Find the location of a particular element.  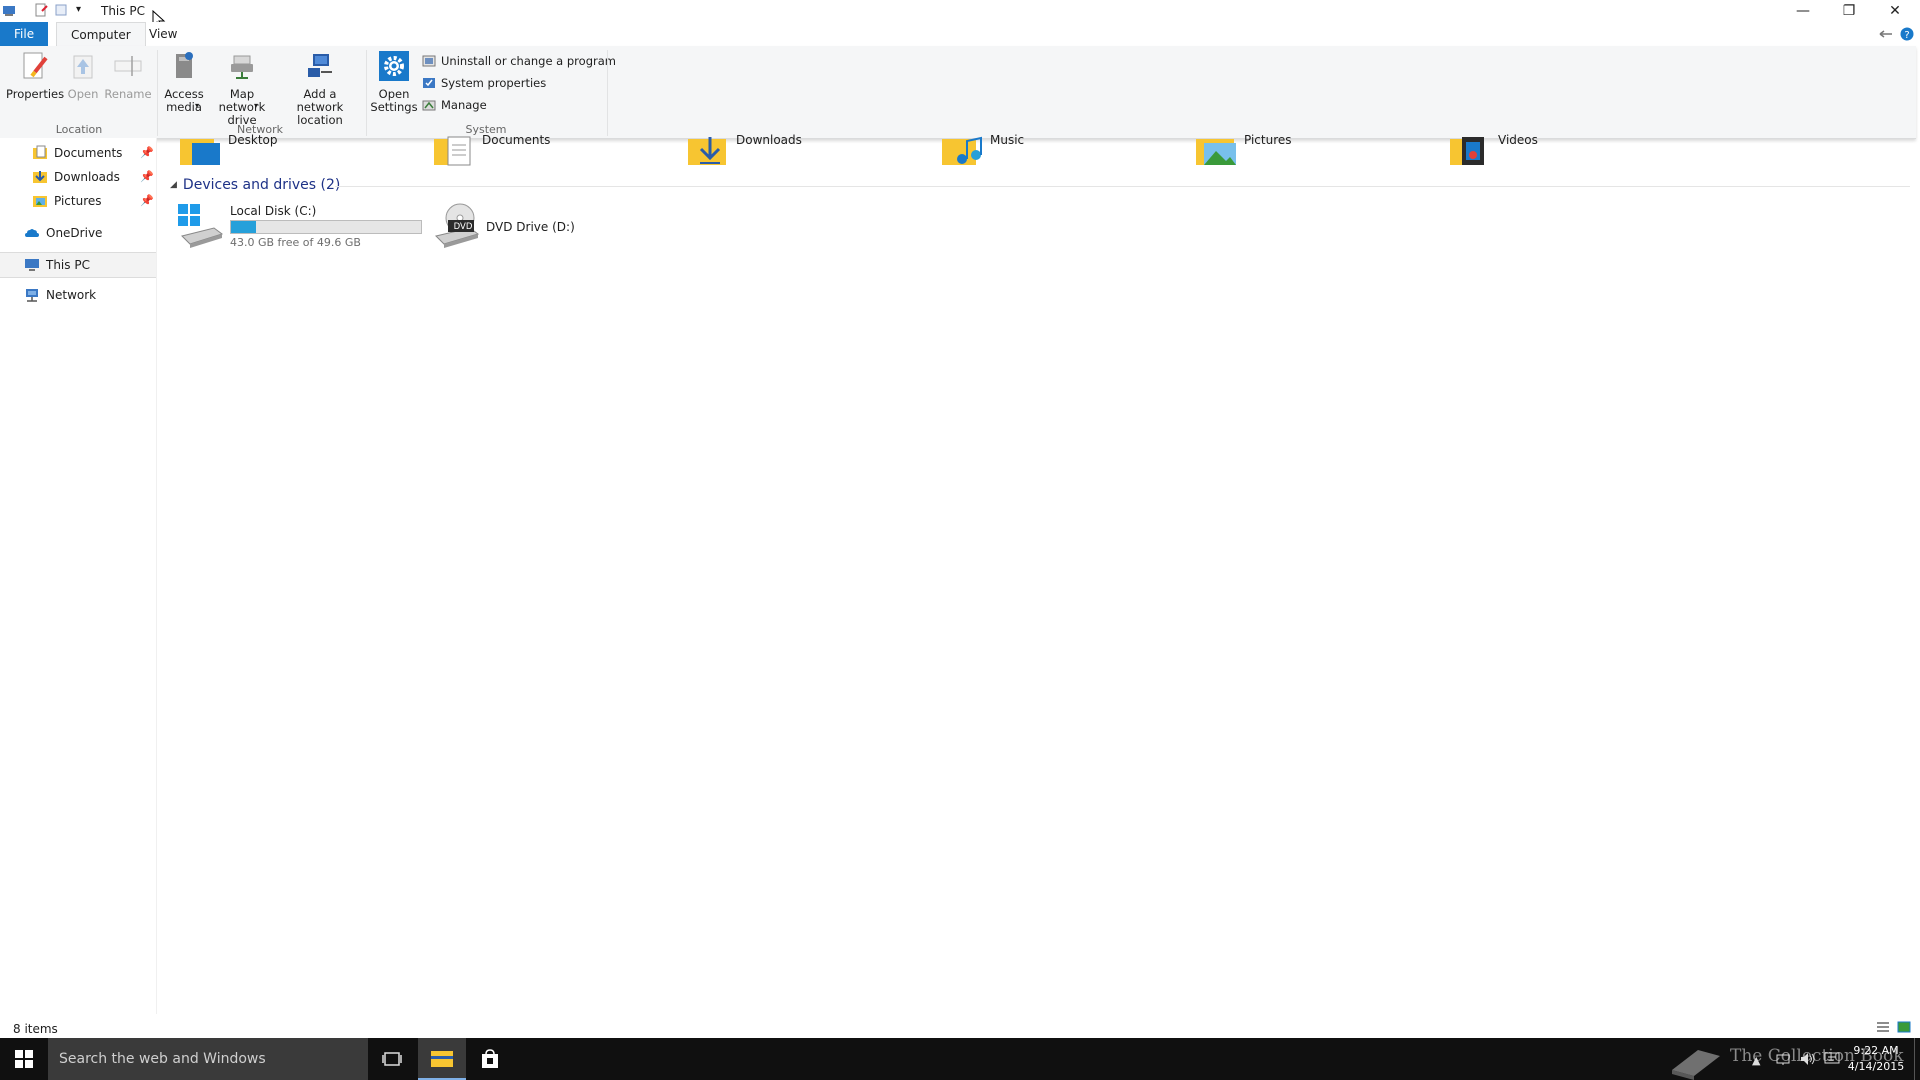

add-network-location-icon is located at coordinates (320, 65).